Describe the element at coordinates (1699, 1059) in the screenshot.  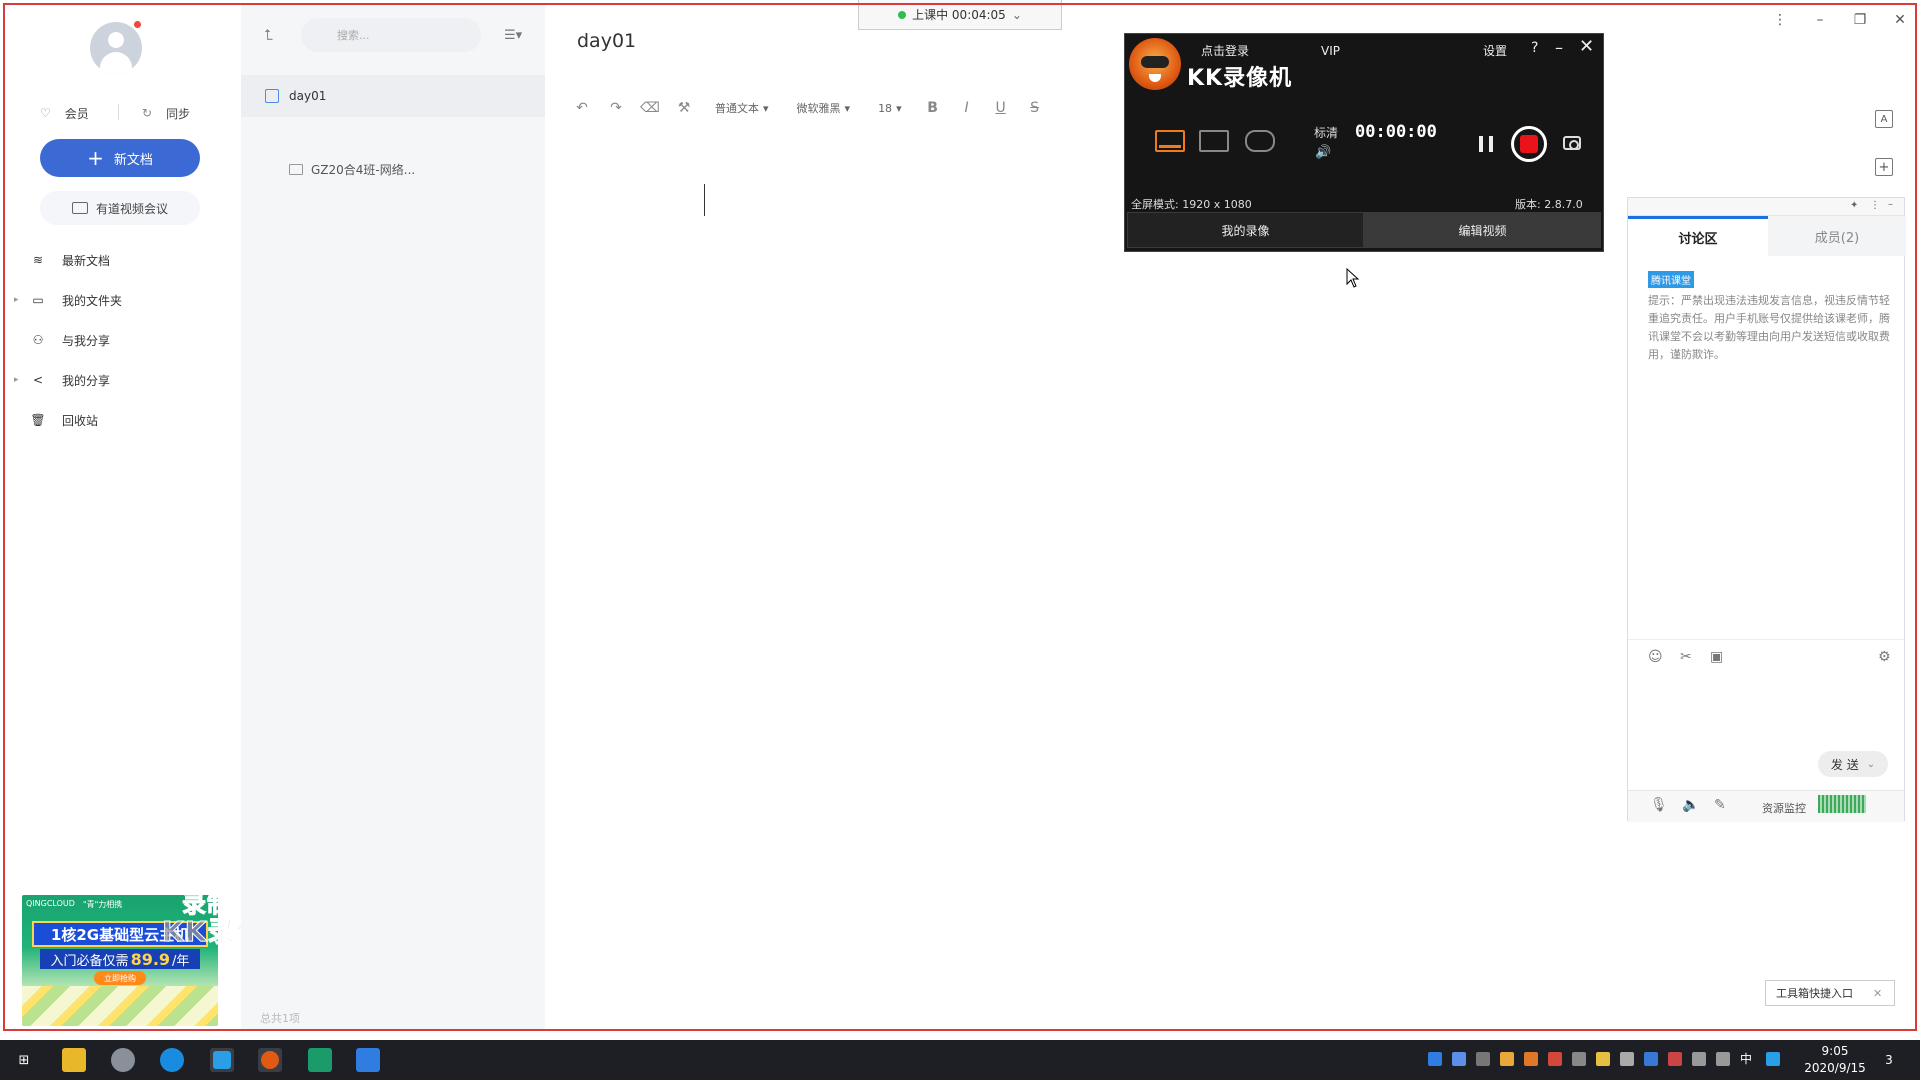
I see `network-icon` at that location.